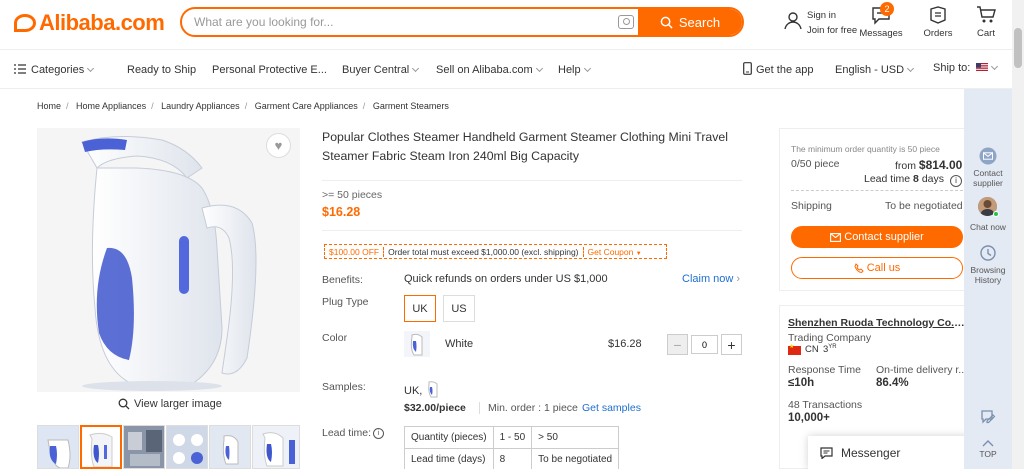 The width and height of the screenshot is (1024, 469). Describe the element at coordinates (574, 70) in the screenshot. I see `nav-help: Help` at that location.